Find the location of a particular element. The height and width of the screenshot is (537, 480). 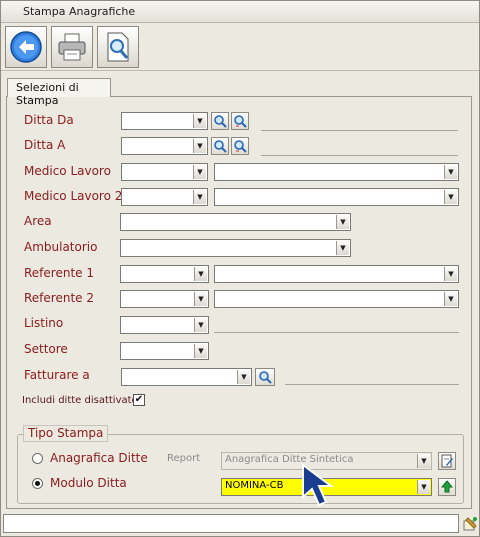

medico-lavoro-2-desc-combo: ▼ is located at coordinates (336, 197).